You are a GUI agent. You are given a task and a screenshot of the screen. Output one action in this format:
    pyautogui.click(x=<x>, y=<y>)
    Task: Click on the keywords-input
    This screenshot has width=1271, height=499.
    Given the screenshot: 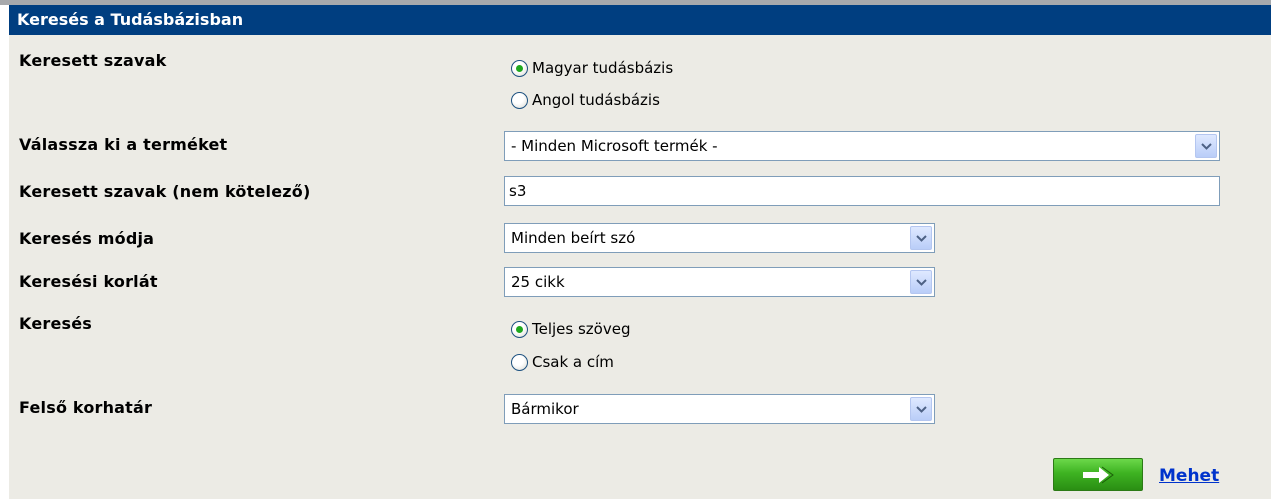 What is the action you would take?
    pyautogui.click(x=862, y=191)
    